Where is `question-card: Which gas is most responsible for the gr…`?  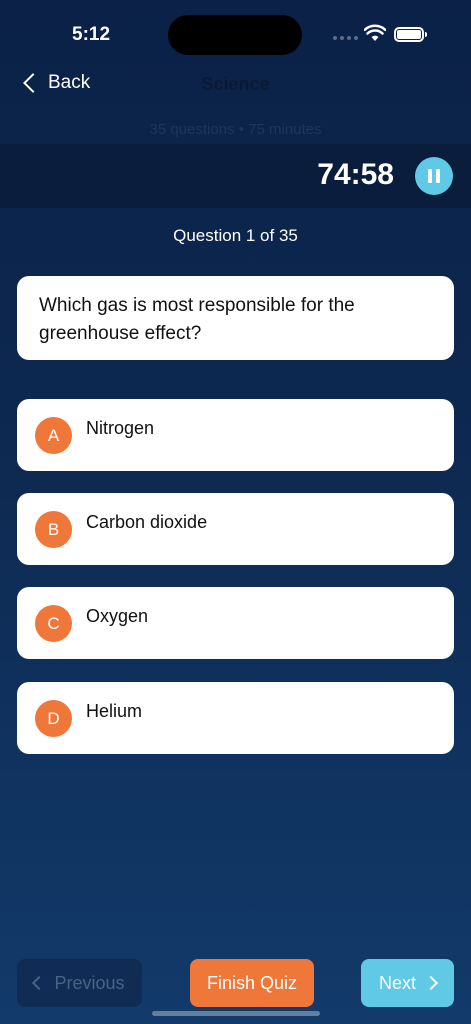
question-card: Which gas is most responsible for the gr… is located at coordinates (235, 318).